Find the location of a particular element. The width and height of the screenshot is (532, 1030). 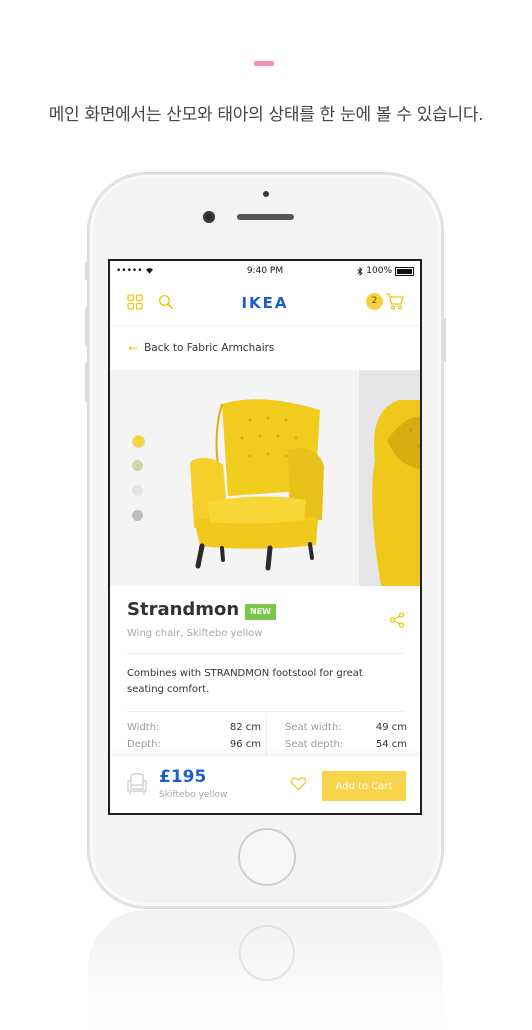

proximity-sensor is located at coordinates (266, 194).